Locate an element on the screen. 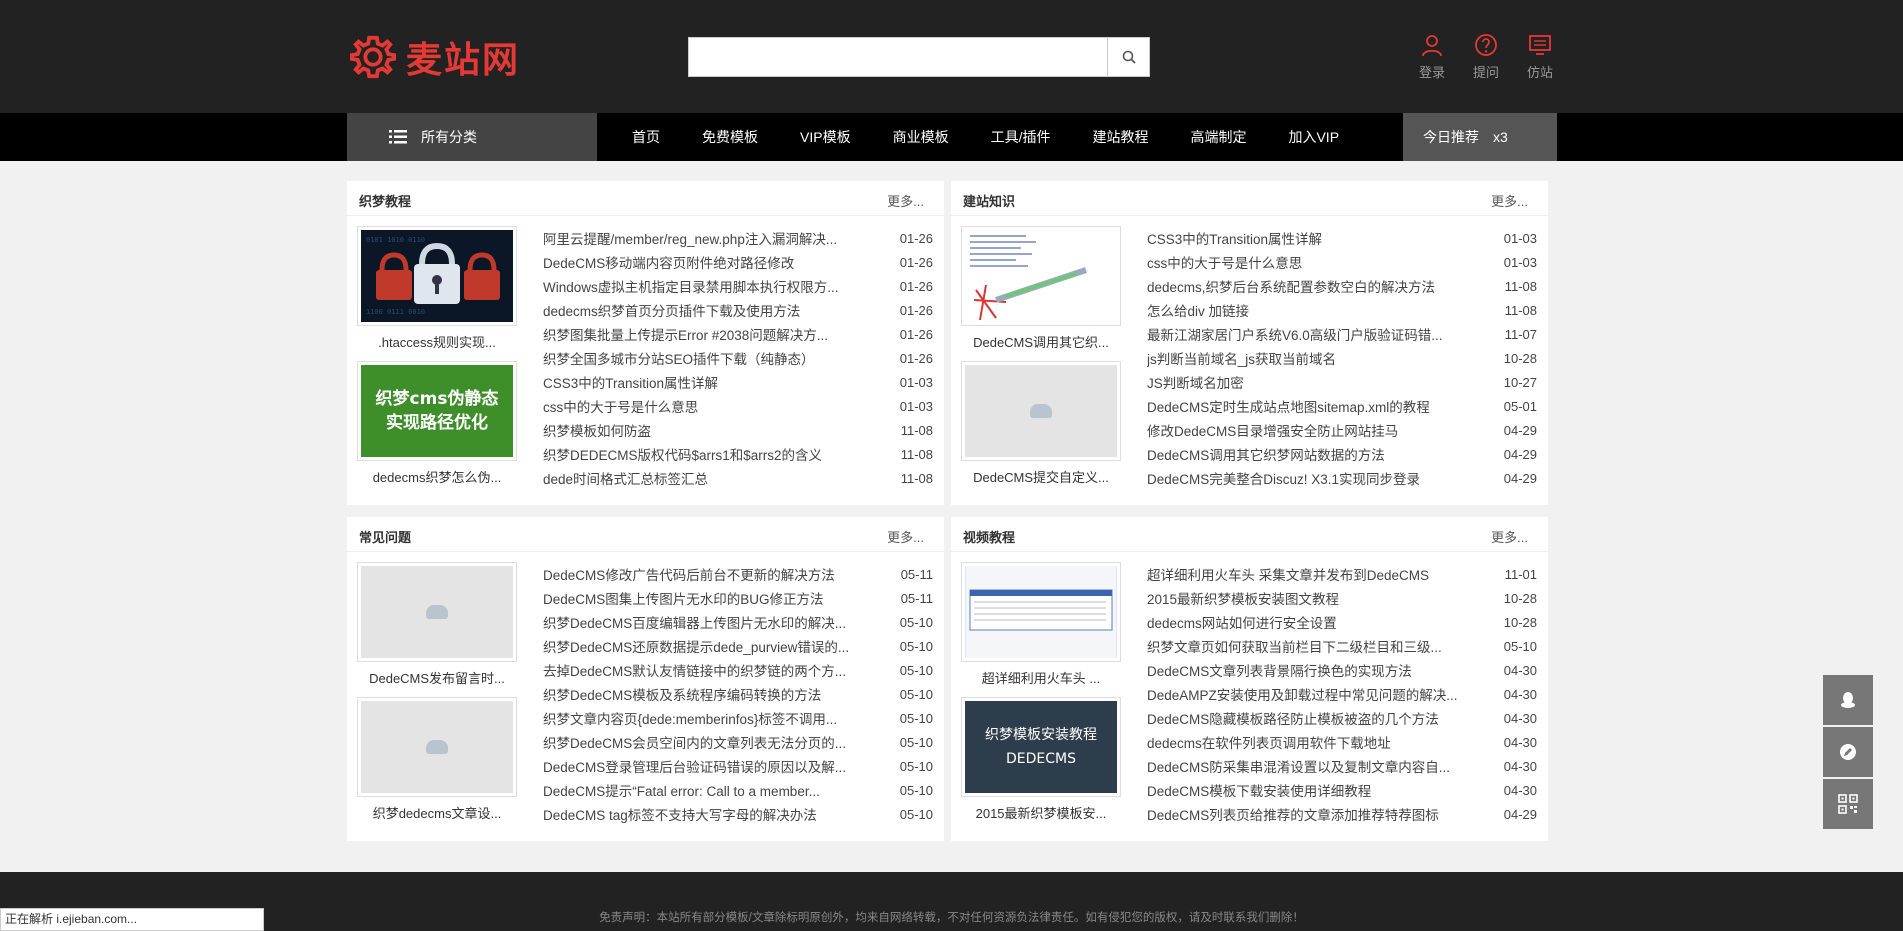  list-item: js判断当前域名_js获取当前域名 10-28 is located at coordinates (1342, 358).